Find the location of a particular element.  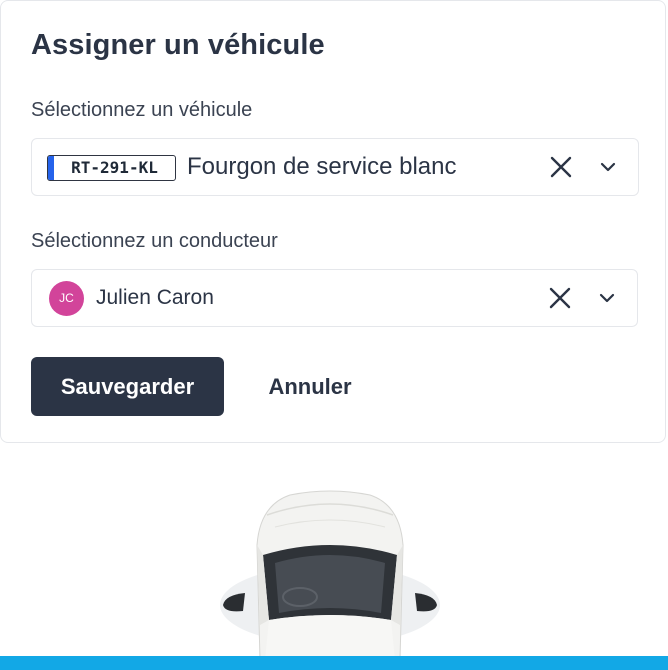

bottom-accent-bar is located at coordinates (334, 663).